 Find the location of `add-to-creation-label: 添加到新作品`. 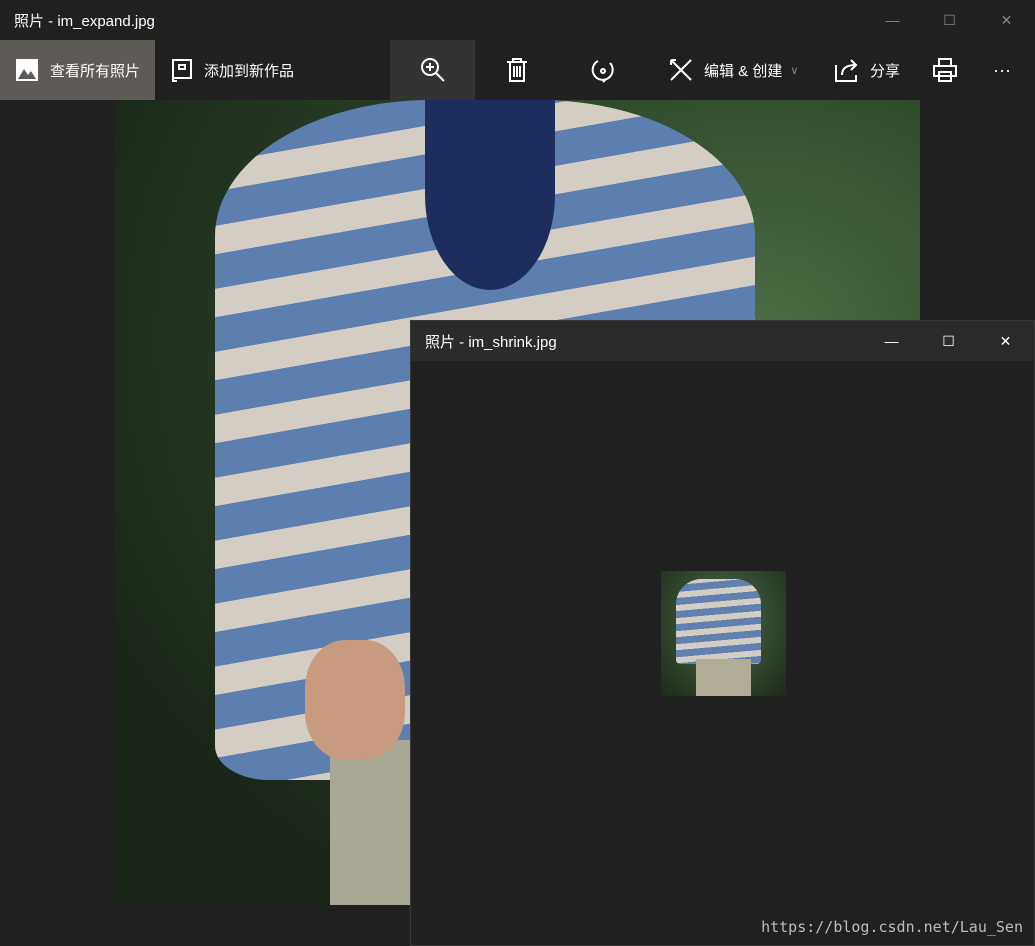

add-to-creation-label: 添加到新作品 is located at coordinates (249, 71).